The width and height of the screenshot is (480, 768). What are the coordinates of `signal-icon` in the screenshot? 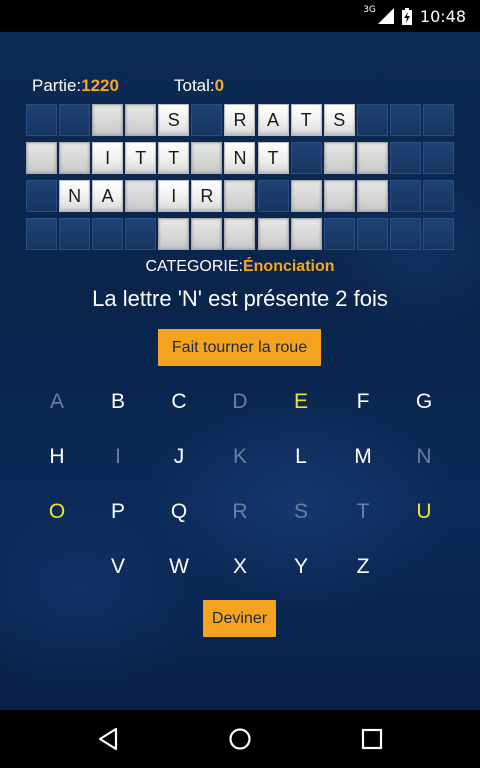 It's located at (385, 16).